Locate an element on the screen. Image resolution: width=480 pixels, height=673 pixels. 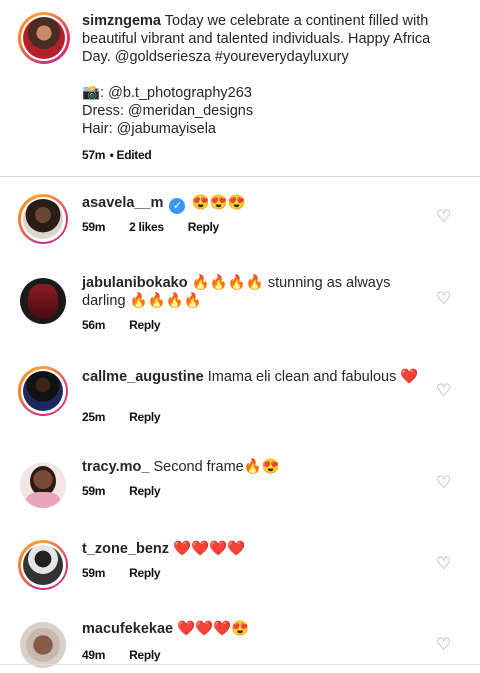
caption-edited: • Edited is located at coordinates (130, 155).